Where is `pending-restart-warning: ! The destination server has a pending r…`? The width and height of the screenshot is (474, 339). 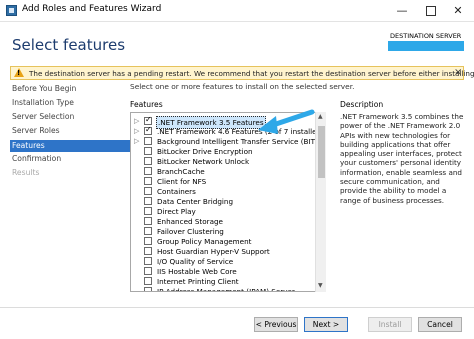 pending-restart-warning: ! The destination server has a pending r… is located at coordinates (242, 73).